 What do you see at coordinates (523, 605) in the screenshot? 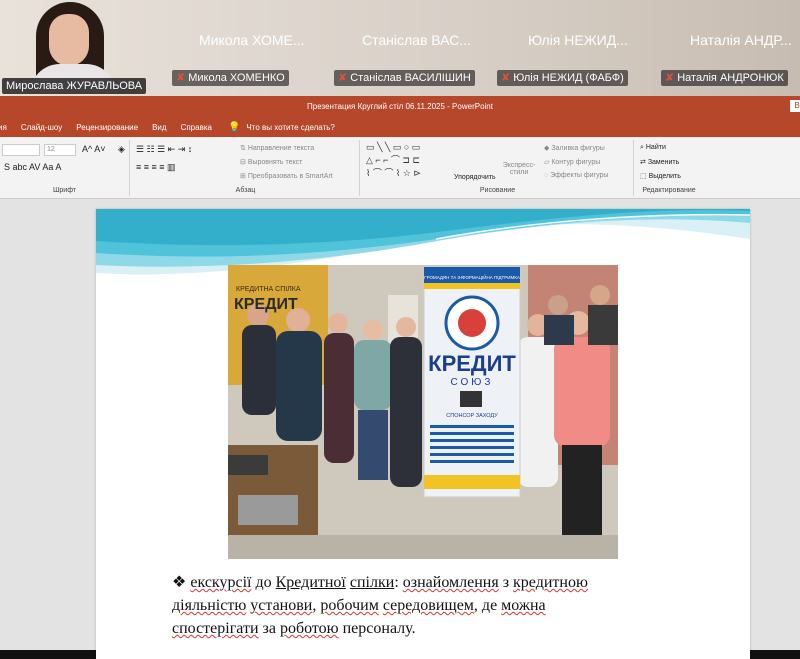
I see `caption-word: можна` at bounding box center [523, 605].